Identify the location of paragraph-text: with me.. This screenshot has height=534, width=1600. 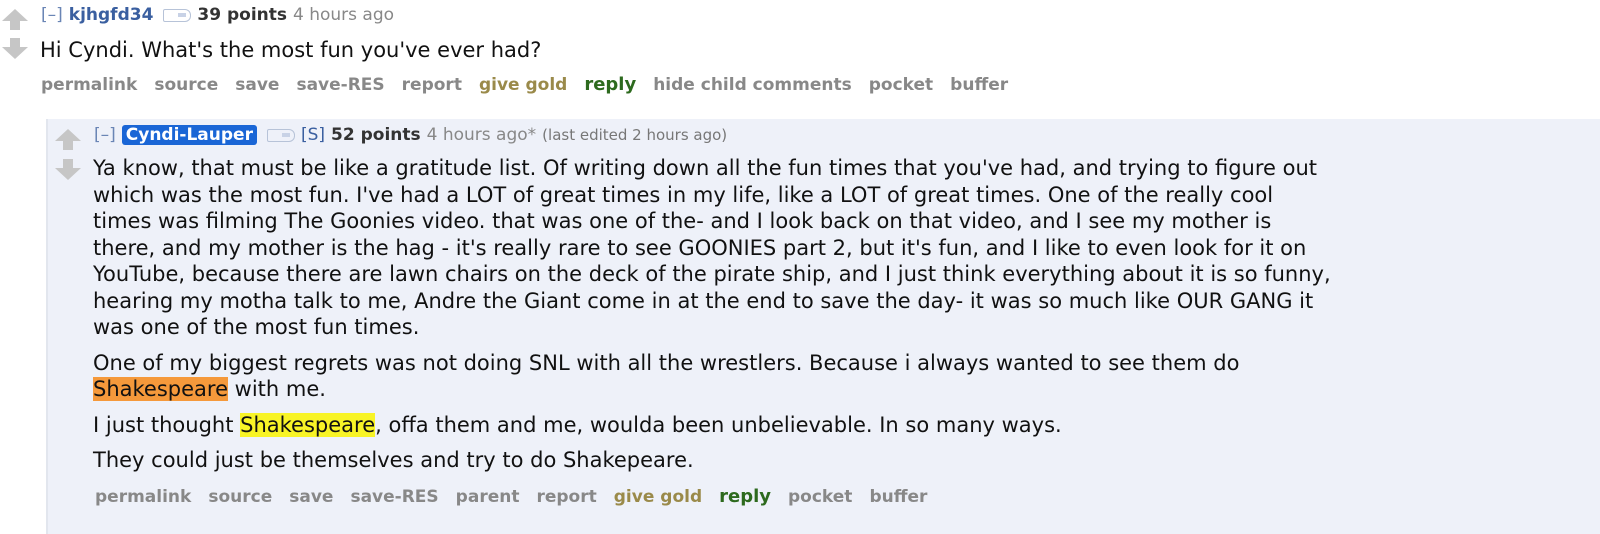
(277, 389).